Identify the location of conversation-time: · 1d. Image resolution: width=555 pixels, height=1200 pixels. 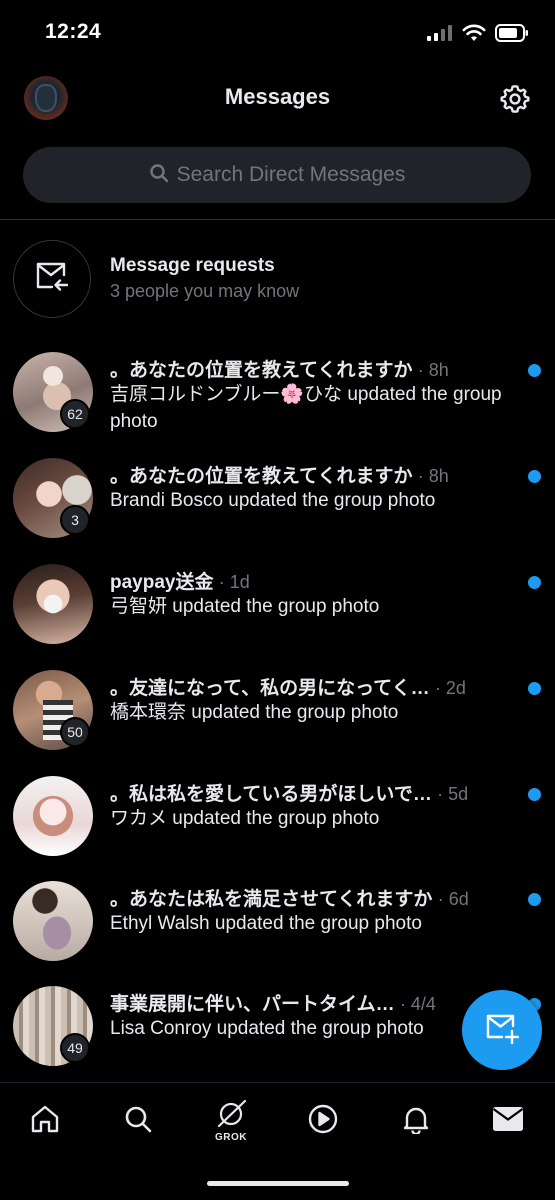
(234, 582).